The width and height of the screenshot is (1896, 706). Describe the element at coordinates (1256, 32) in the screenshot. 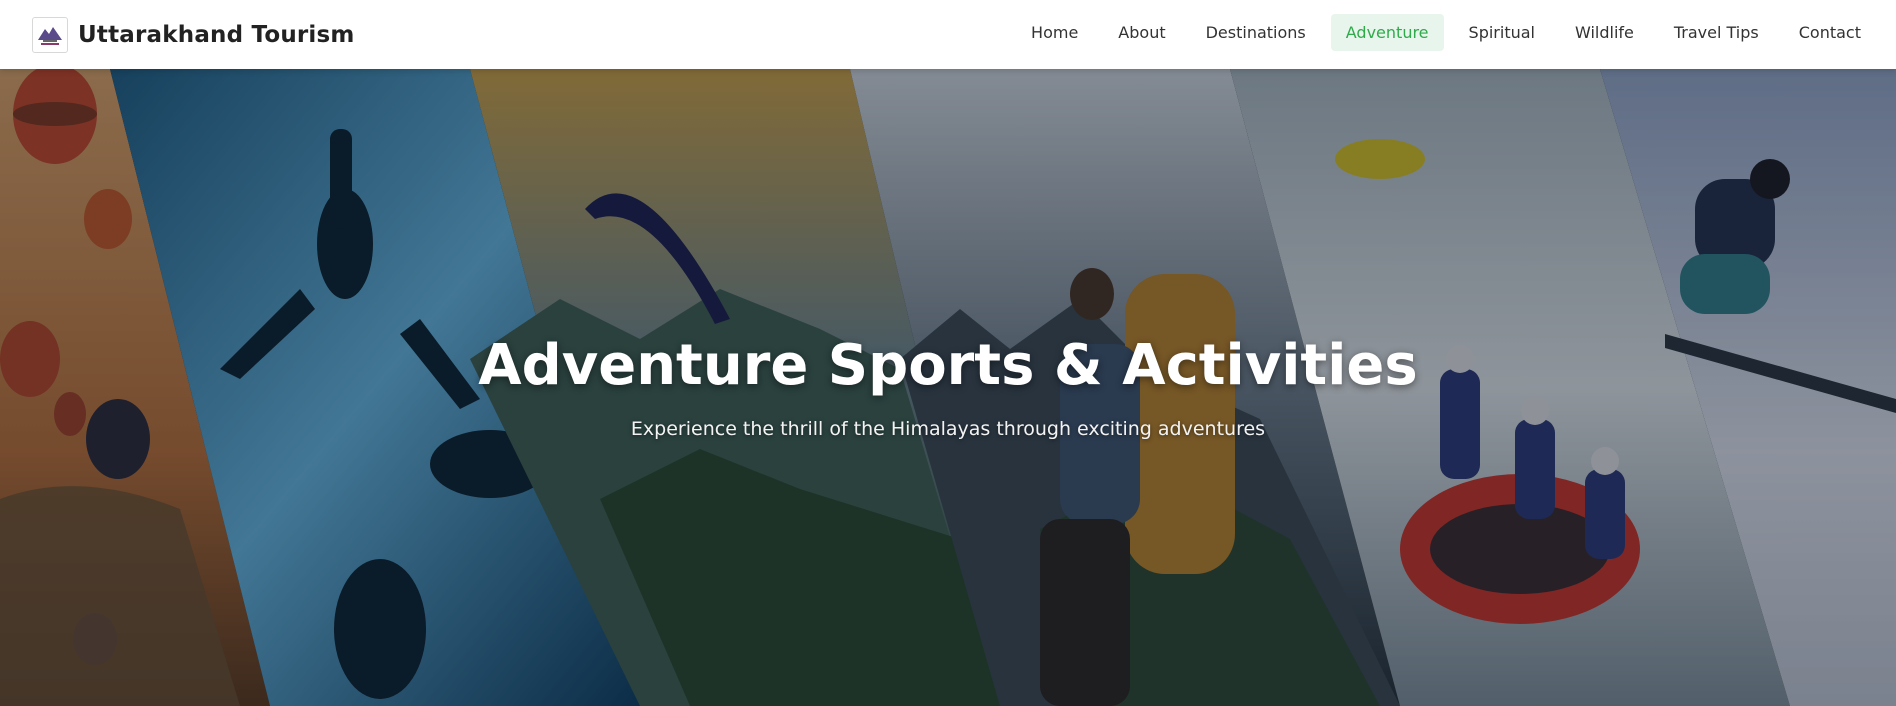

I see `nav-destinations: Destinations` at that location.